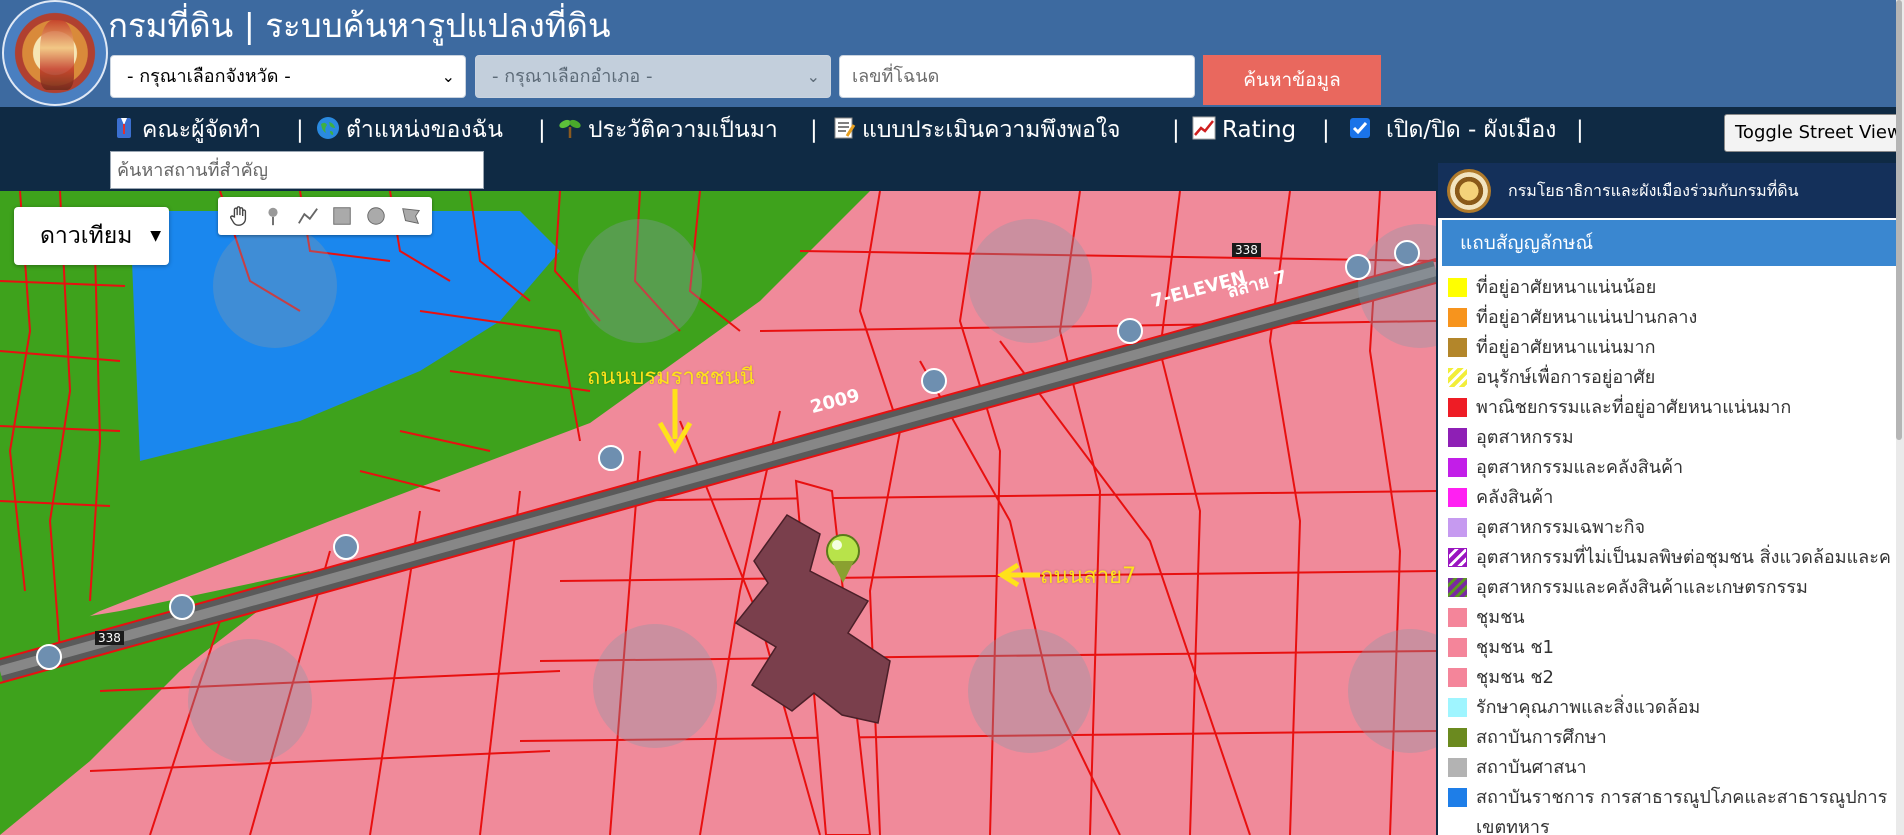 The width and height of the screenshot is (1904, 835). I want to click on chart-icon, so click(1204, 128).